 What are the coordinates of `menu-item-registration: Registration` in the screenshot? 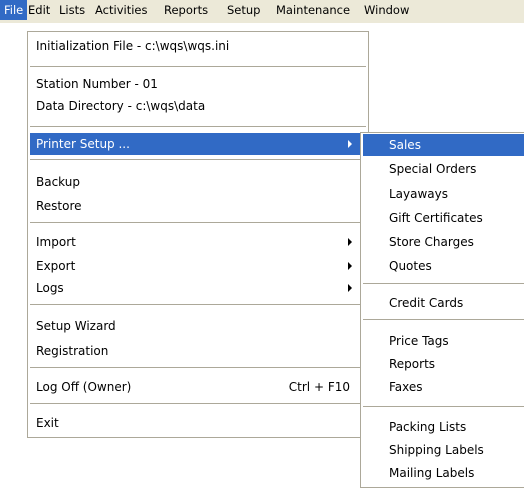 It's located at (198, 351).